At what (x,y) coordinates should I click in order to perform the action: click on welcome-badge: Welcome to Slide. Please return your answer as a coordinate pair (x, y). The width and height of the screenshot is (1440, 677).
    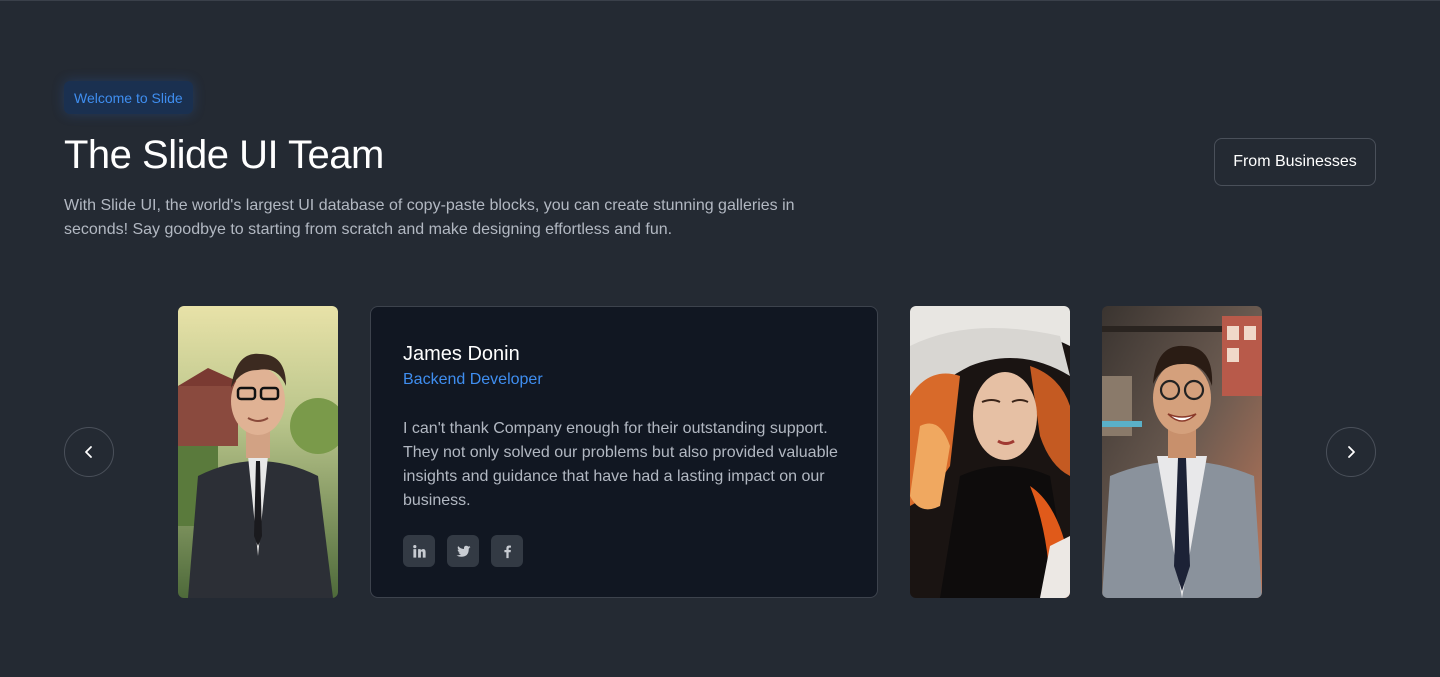
    Looking at the image, I should click on (128, 97).